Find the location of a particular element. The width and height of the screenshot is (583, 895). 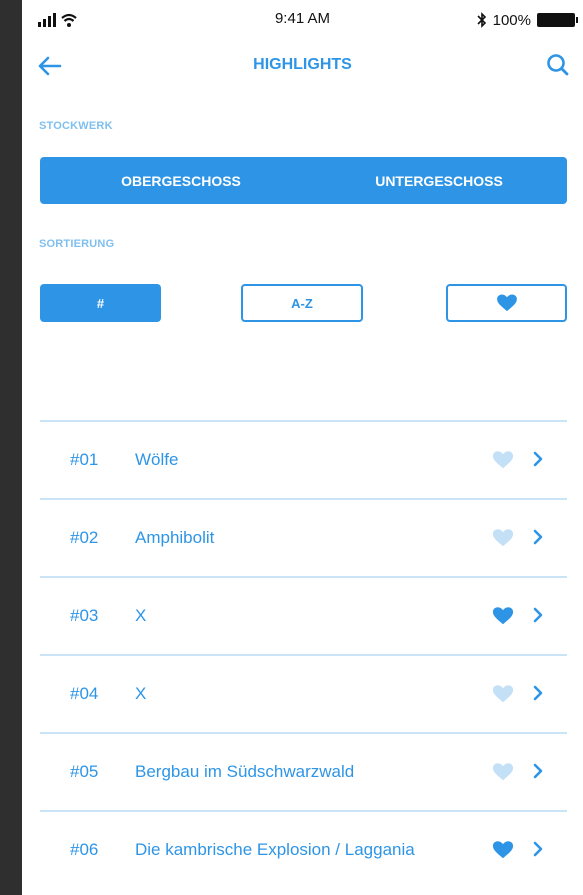

list-item: #03 X is located at coordinates (303, 615).